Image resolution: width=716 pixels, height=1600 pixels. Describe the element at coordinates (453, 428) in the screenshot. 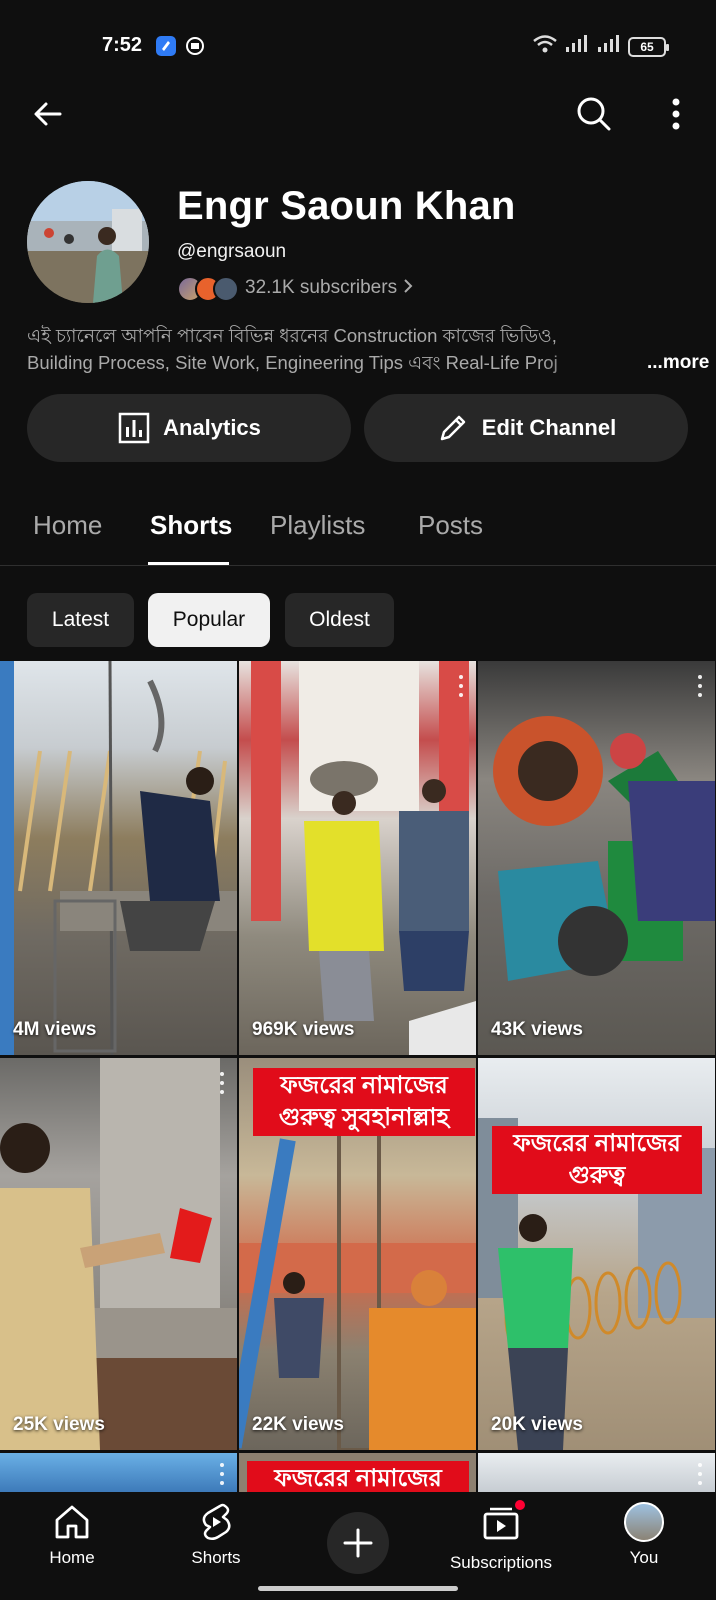

I see `pencil-icon` at that location.